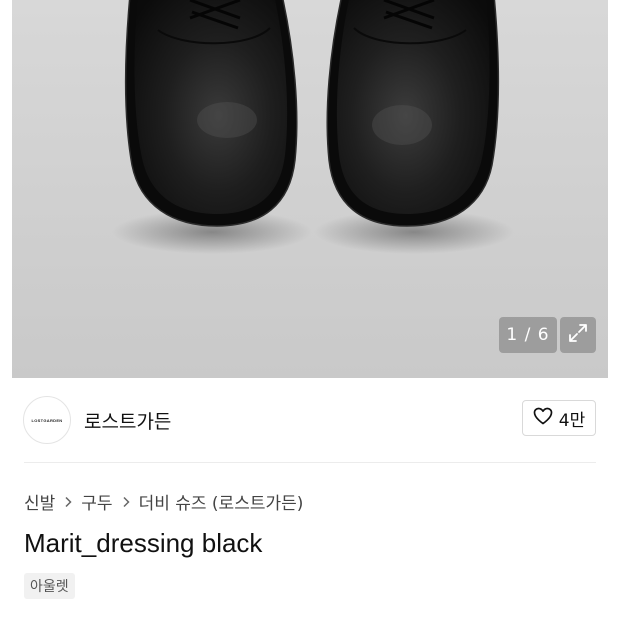 The width and height of the screenshot is (620, 620). I want to click on brand-name-link: 로스트가든, so click(127, 420).